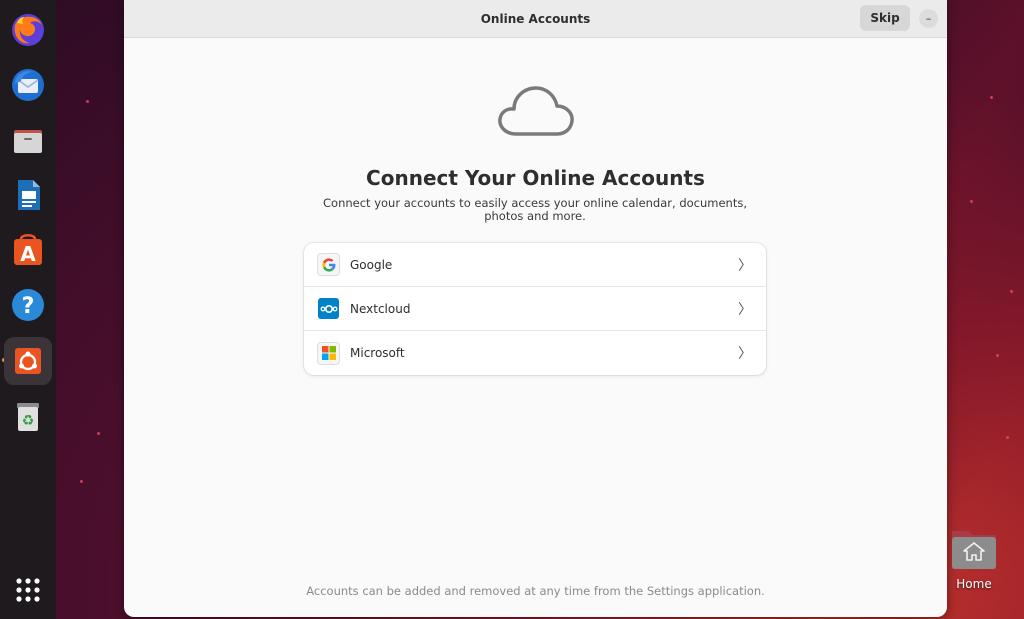  What do you see at coordinates (885, 18) in the screenshot?
I see `skip-button: Skip` at bounding box center [885, 18].